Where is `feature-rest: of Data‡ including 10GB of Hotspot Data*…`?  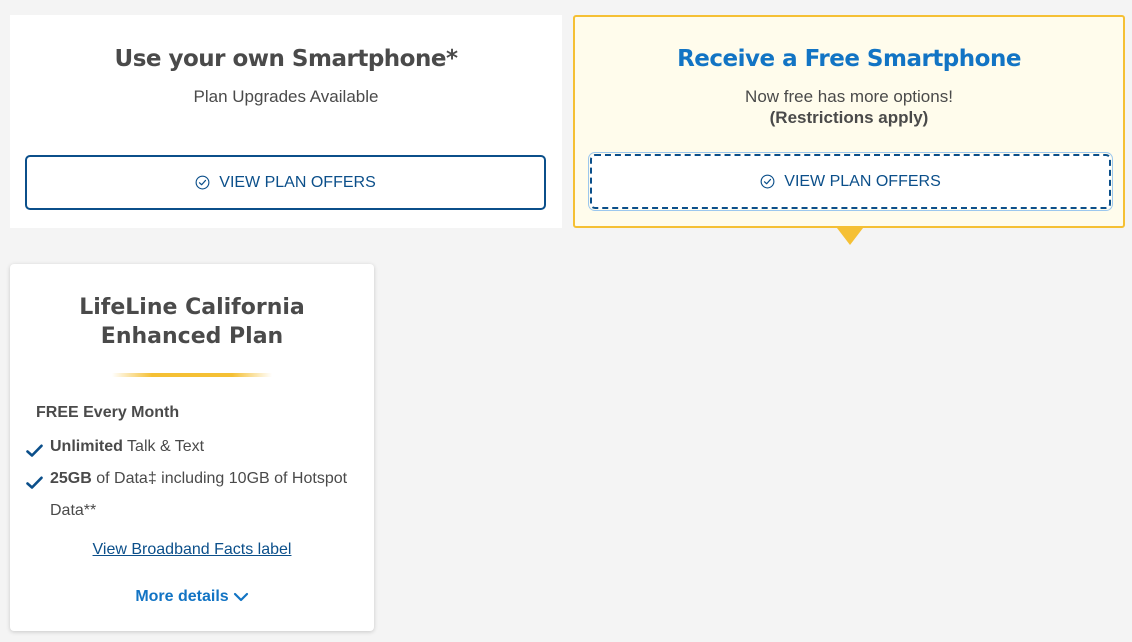 feature-rest: of Data‡ including 10GB of Hotspot Data*… is located at coordinates (199, 494).